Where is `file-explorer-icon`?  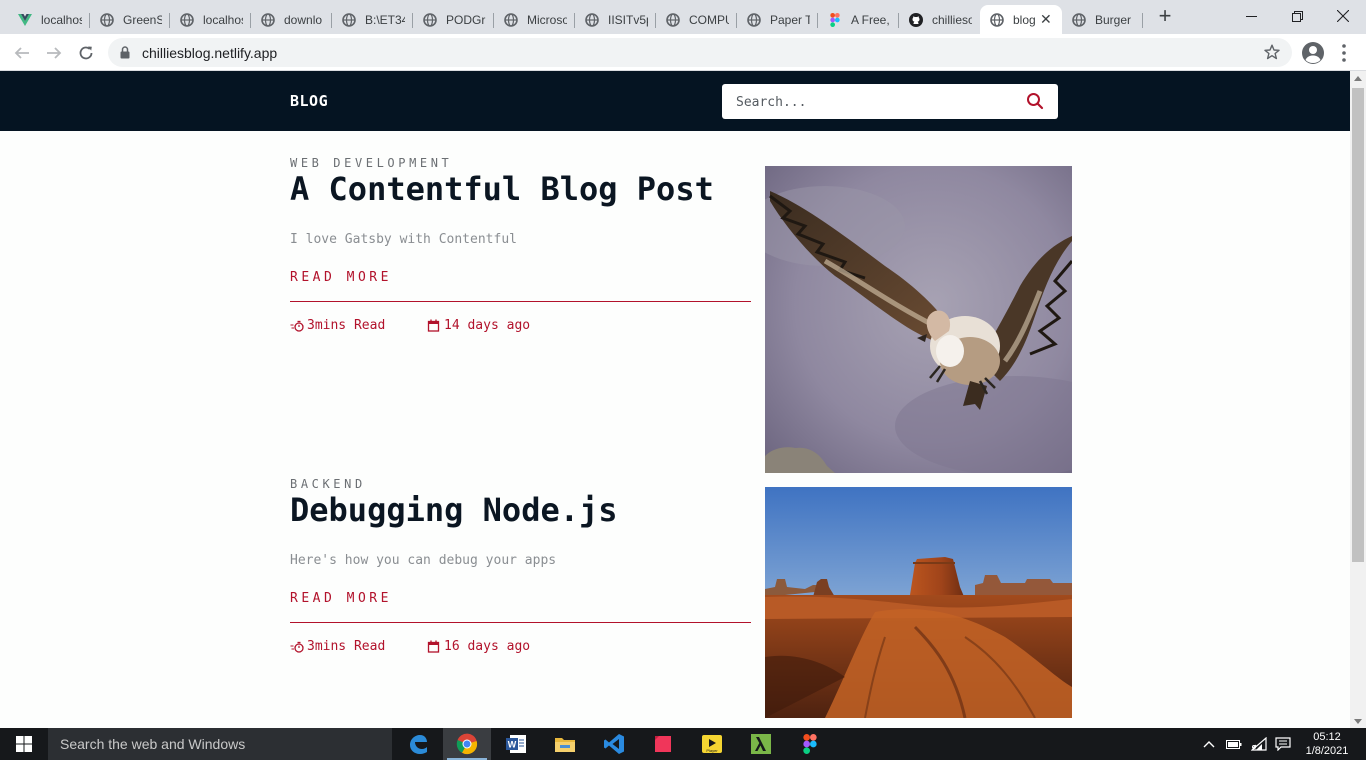
file-explorer-icon is located at coordinates (565, 744).